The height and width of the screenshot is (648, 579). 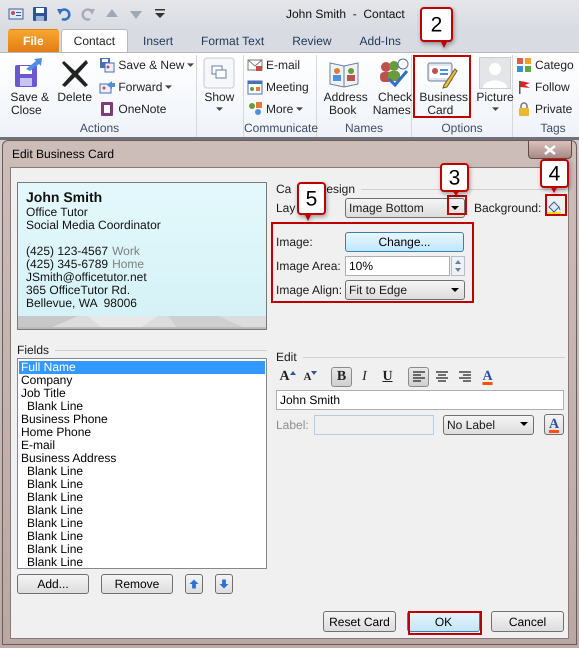 I want to click on card-arrow-icon, so click(x=107, y=87).